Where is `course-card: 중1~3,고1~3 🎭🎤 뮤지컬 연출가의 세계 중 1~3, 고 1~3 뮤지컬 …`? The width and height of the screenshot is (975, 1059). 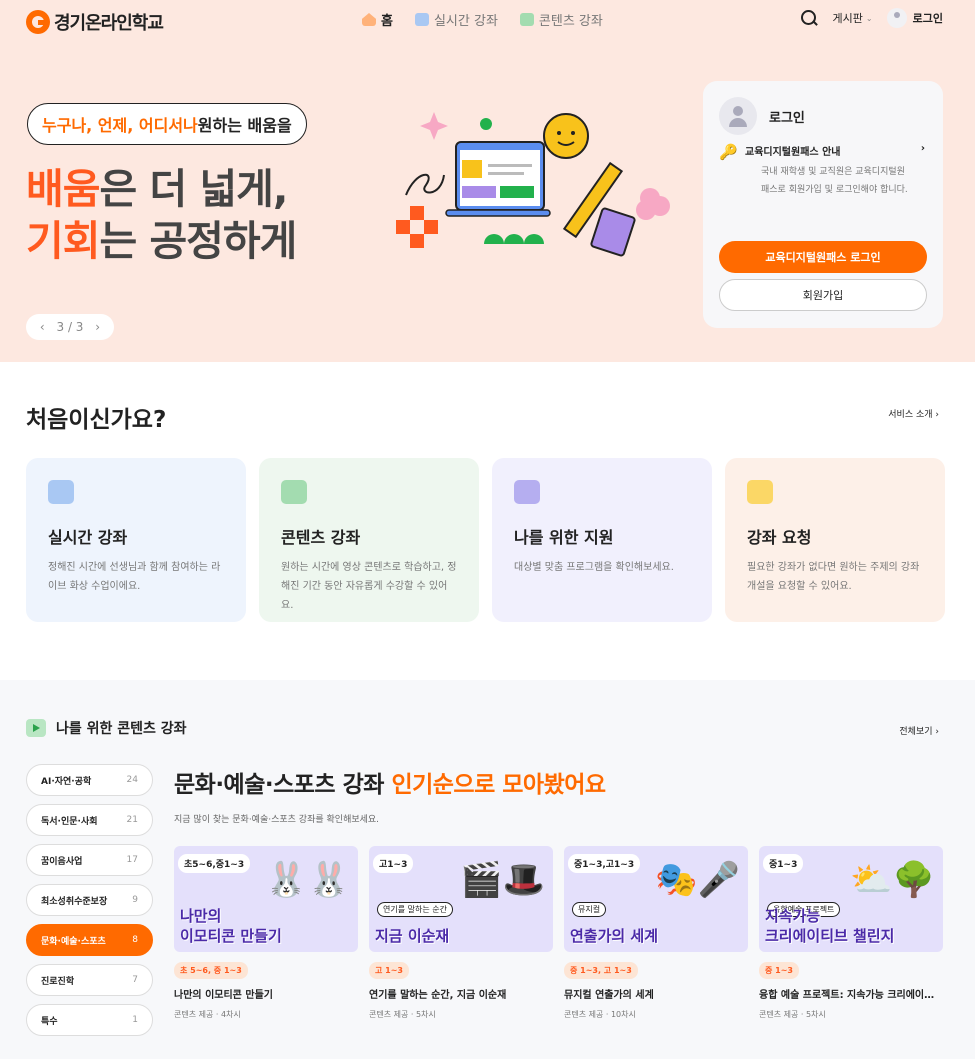 course-card: 중1~3,고1~3 🎭🎤 뮤지컬 연출가의 세계 중 1~3, 고 1~3 뮤지컬 … is located at coordinates (656, 933).